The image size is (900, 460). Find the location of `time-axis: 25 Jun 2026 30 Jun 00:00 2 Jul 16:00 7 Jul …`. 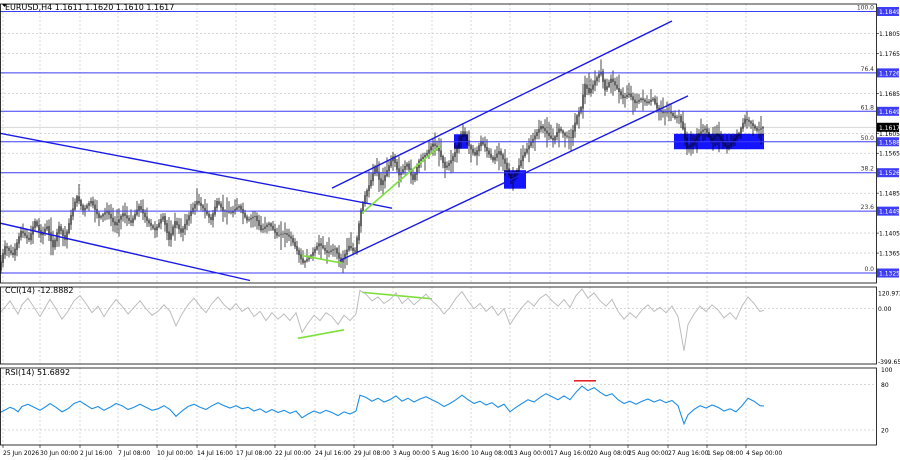

time-axis: 25 Jun 2026 30 Jun 00:00 2 Jul 16:00 7 Jul … is located at coordinates (392, 451).